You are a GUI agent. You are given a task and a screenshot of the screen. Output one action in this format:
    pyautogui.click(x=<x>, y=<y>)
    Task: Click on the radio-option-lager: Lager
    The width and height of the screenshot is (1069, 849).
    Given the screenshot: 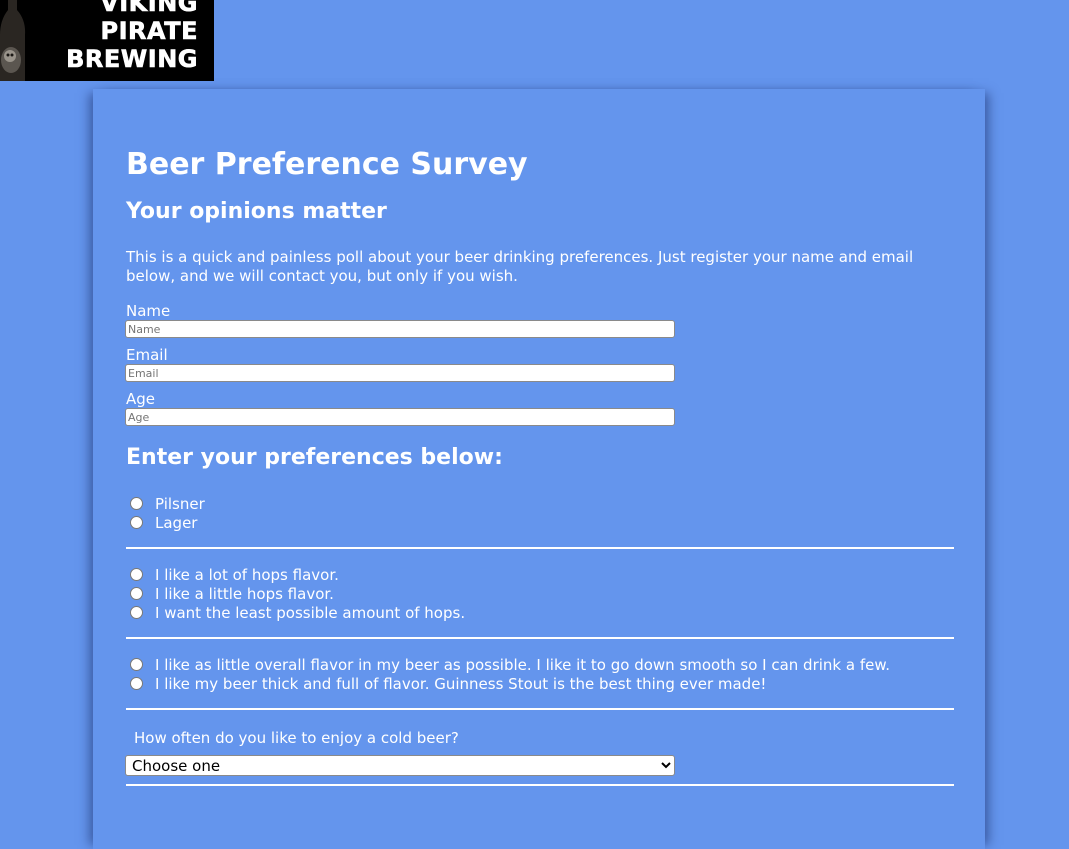 What is the action you would take?
    pyautogui.click(x=540, y=522)
    